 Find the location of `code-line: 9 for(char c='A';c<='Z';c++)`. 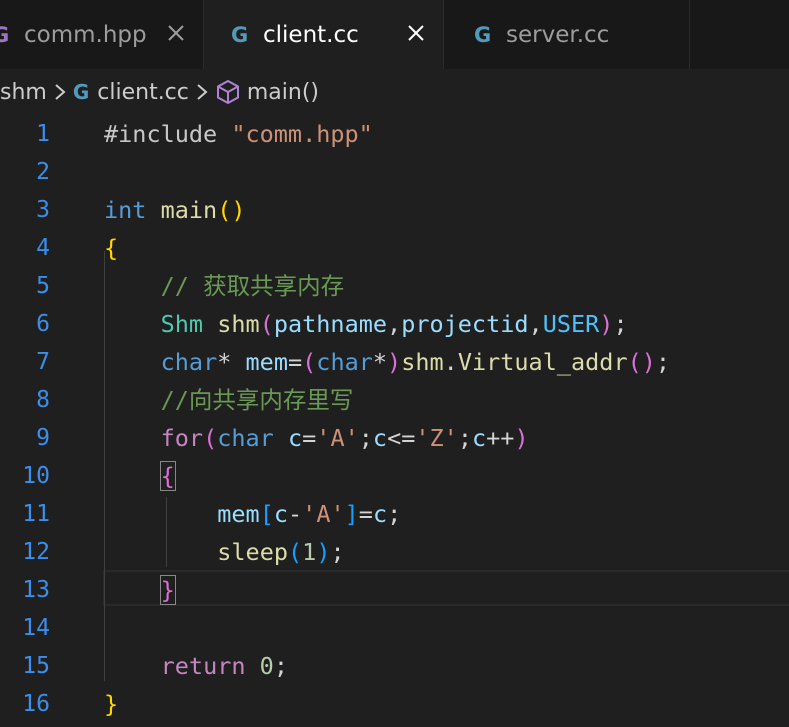

code-line: 9 for(char c='A';c<='Z';c++) is located at coordinates (394, 438).